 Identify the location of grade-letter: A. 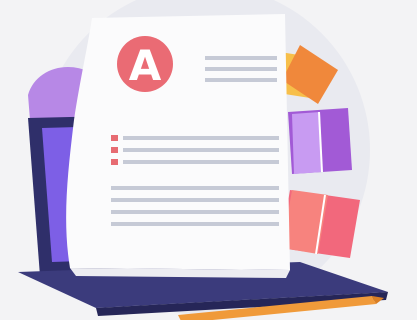
(145, 65).